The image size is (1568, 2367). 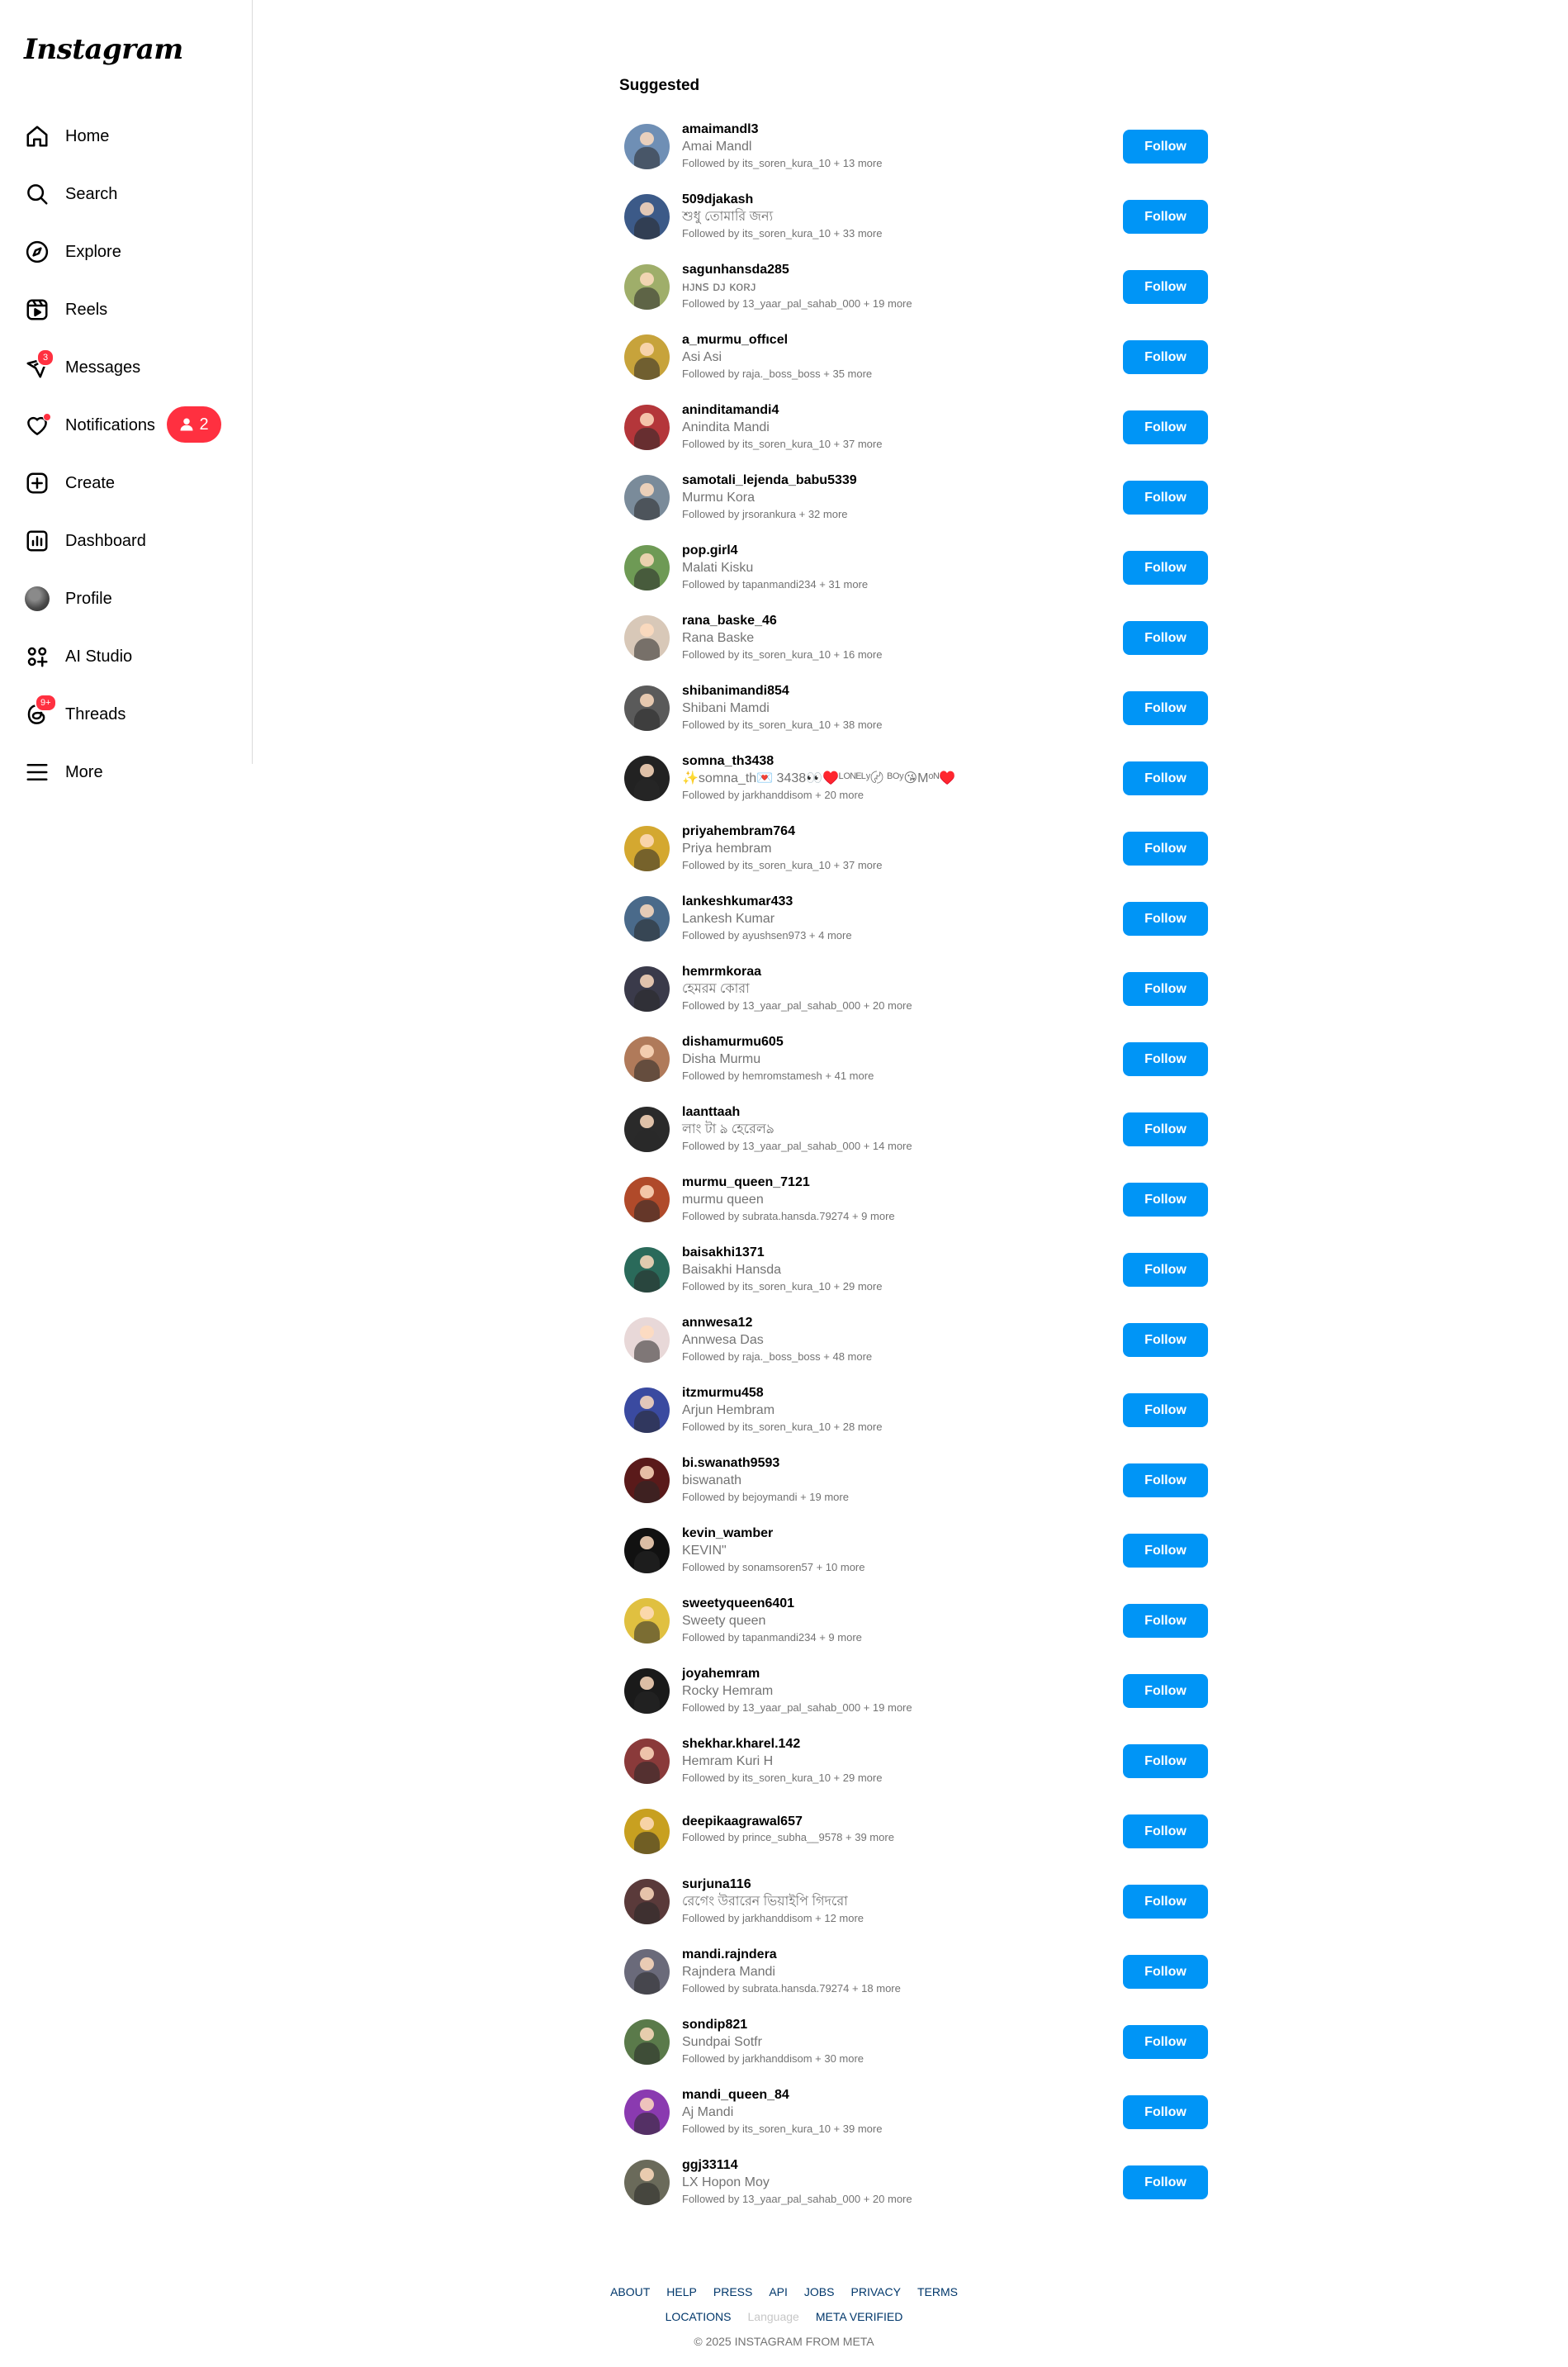 What do you see at coordinates (773, 1533) in the screenshot?
I see `username-link: kevin_wamber` at bounding box center [773, 1533].